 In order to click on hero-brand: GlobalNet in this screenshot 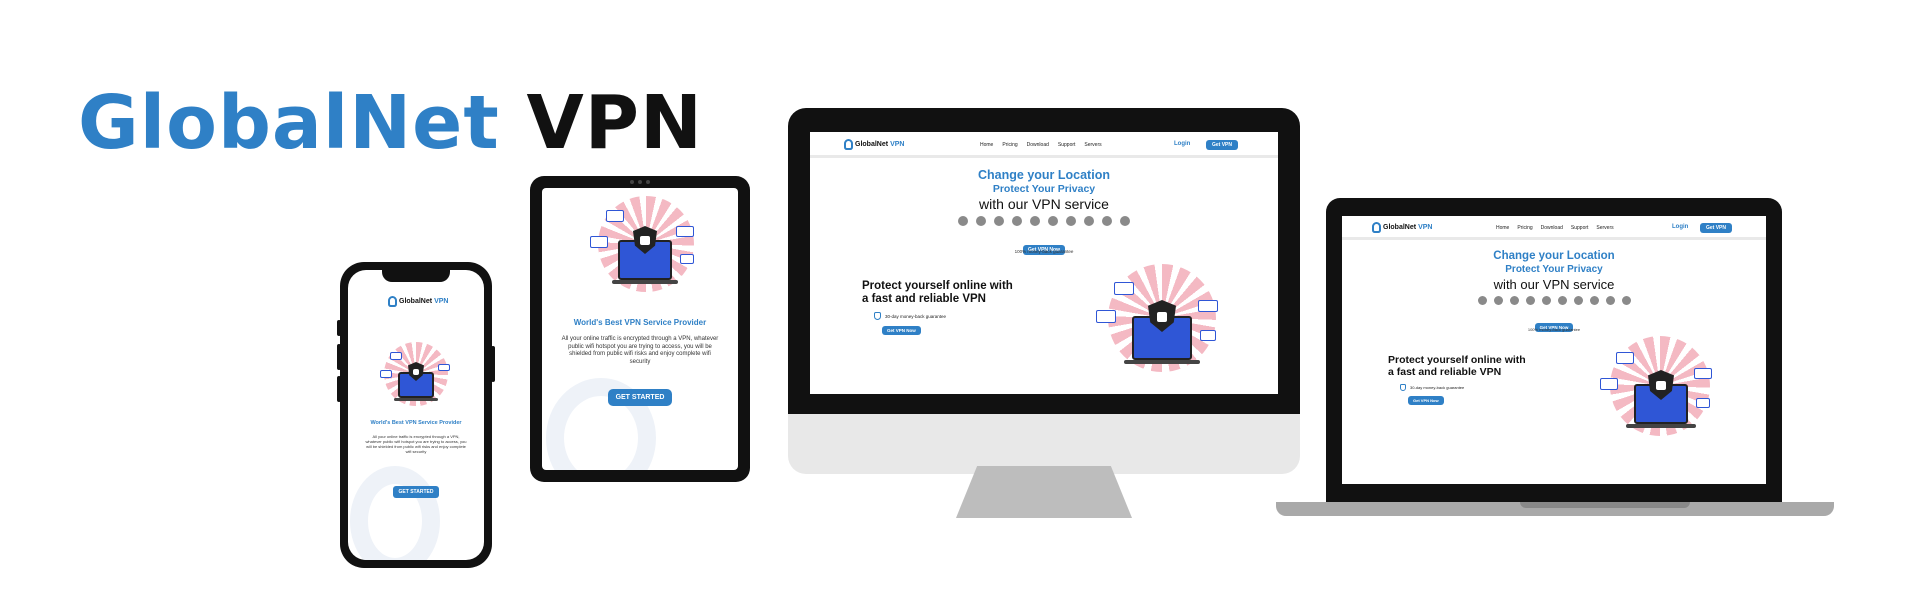, I will do `click(289, 123)`.